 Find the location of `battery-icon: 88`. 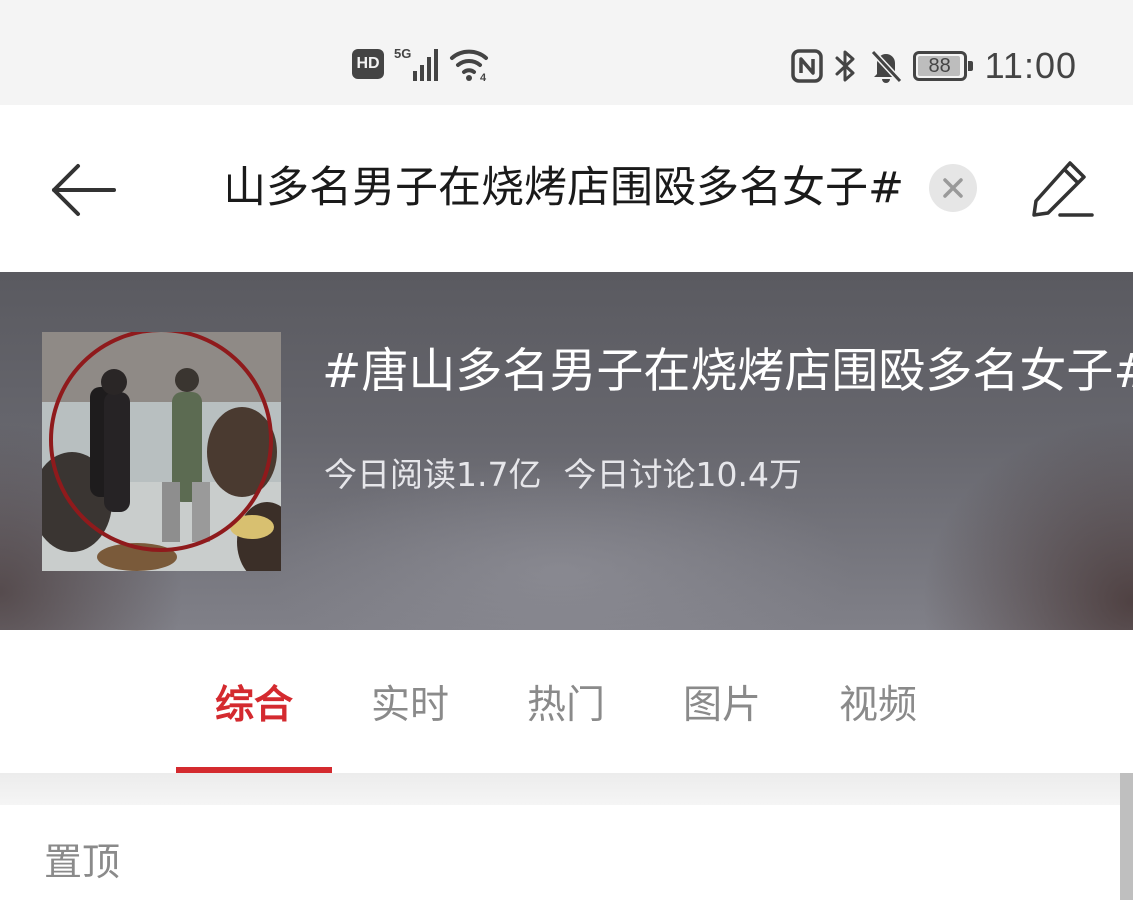

battery-icon: 88 is located at coordinates (942, 66).